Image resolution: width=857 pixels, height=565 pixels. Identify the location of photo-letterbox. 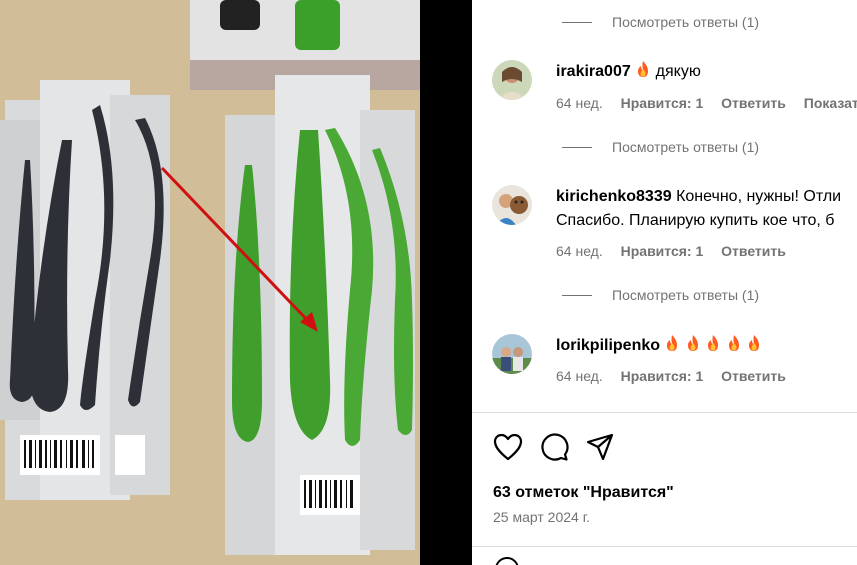
(446, 282).